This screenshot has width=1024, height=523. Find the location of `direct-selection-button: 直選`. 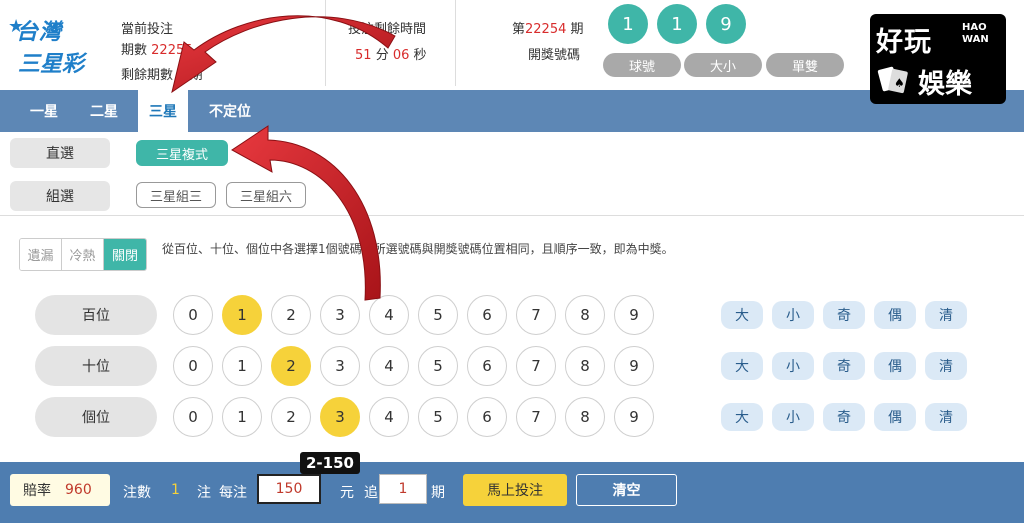

direct-selection-button: 直選 is located at coordinates (60, 153).